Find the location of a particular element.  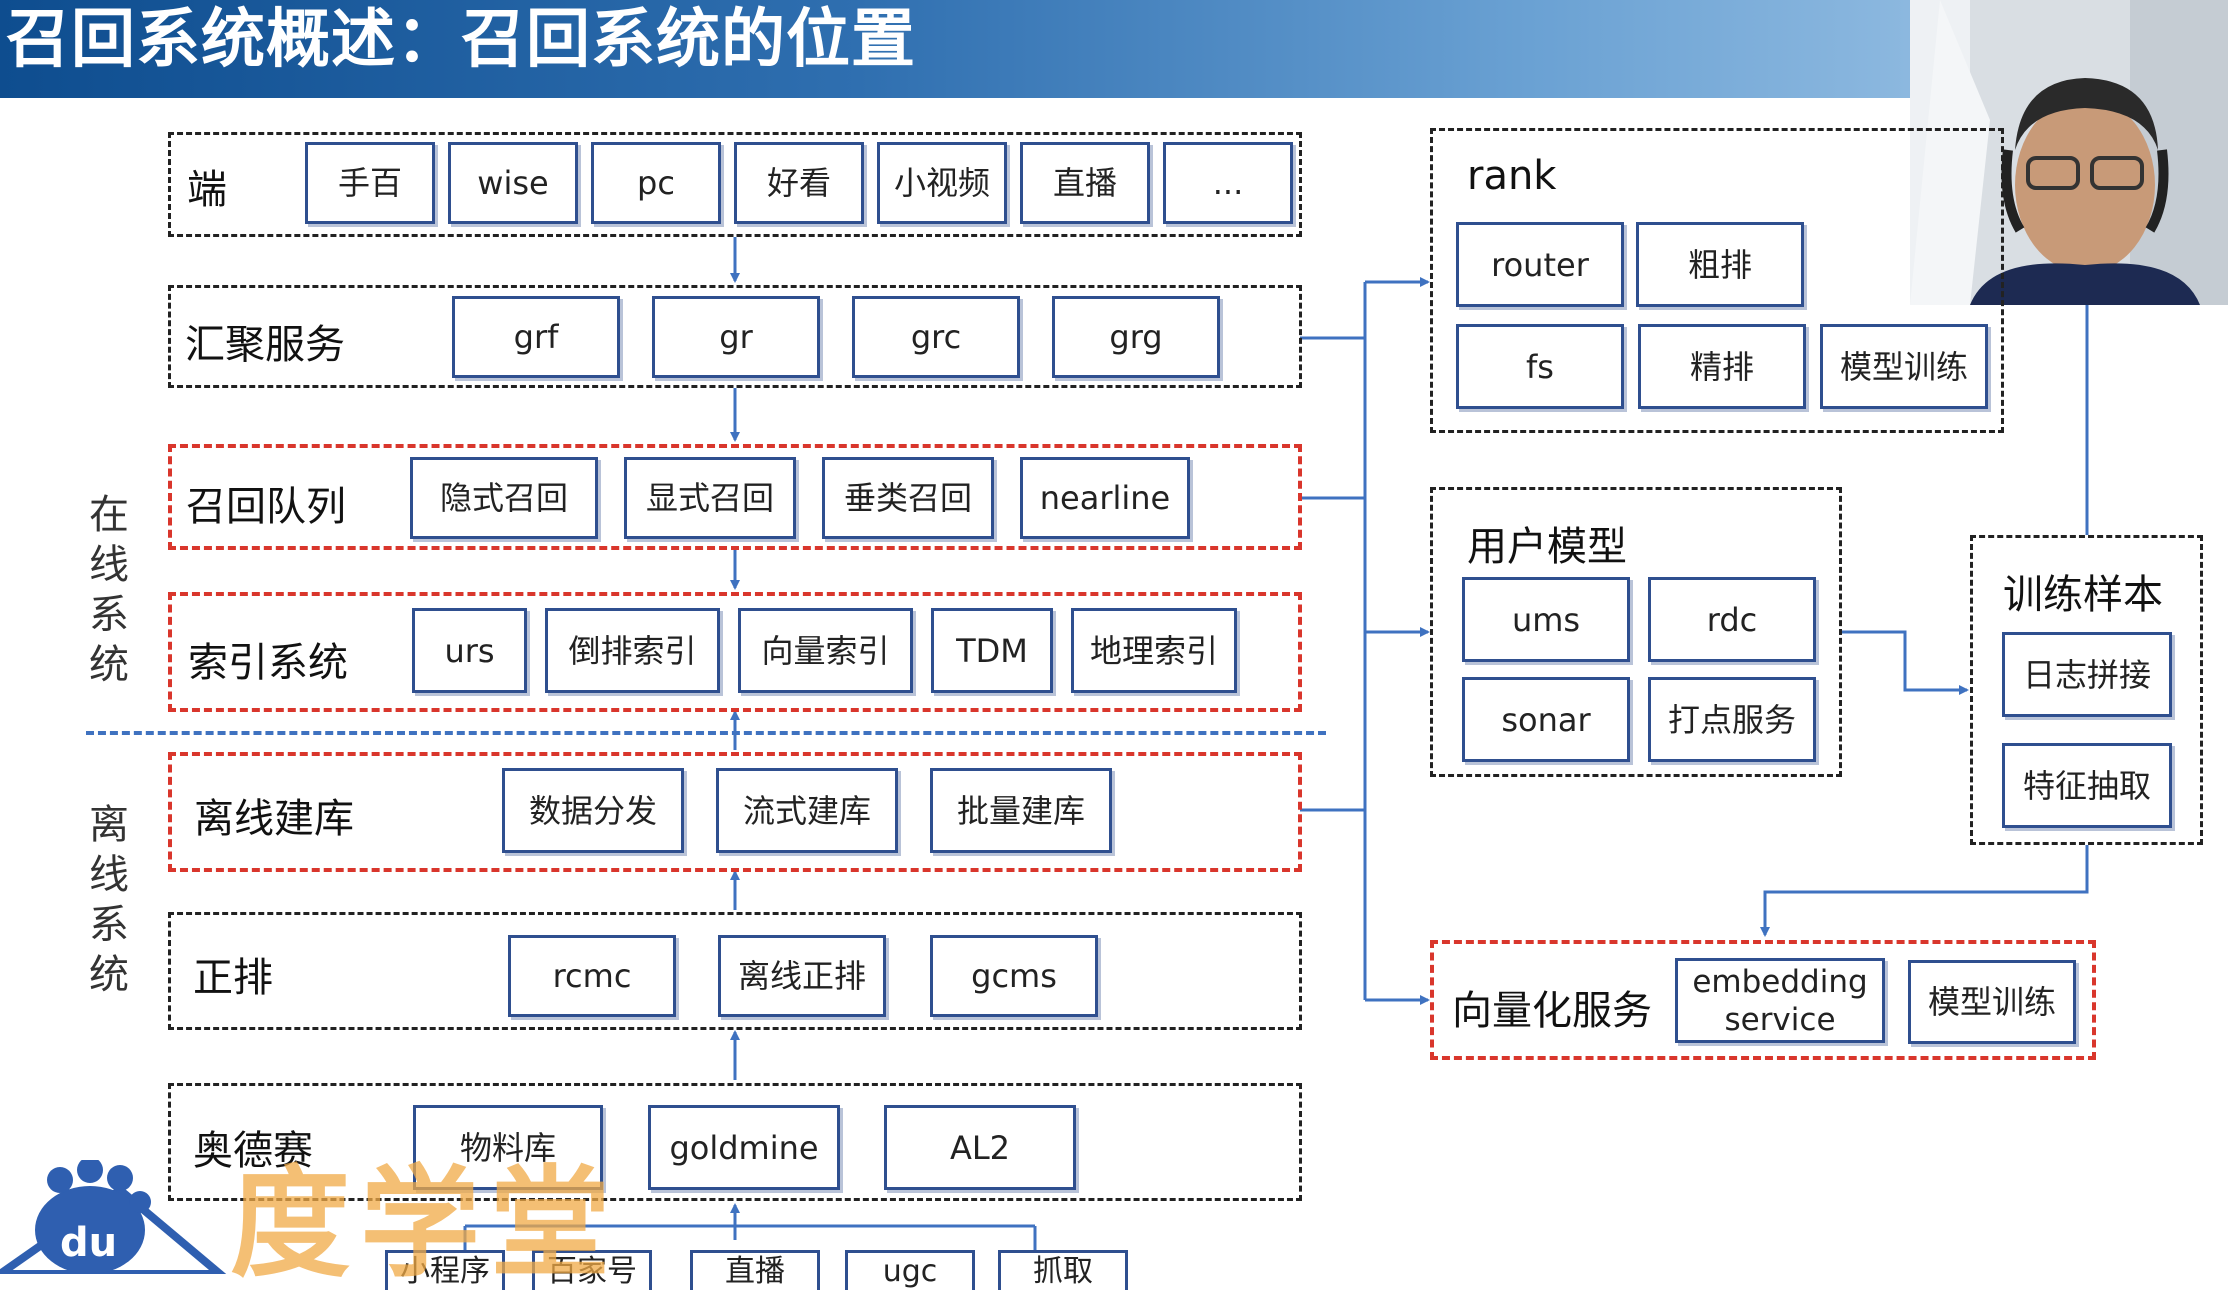

logo-text: du is located at coordinates (88, 1243).